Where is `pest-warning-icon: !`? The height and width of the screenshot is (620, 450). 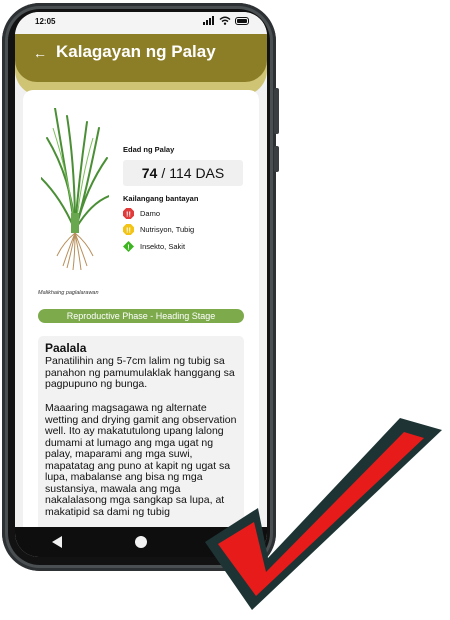 pest-warning-icon: ! is located at coordinates (128, 246).